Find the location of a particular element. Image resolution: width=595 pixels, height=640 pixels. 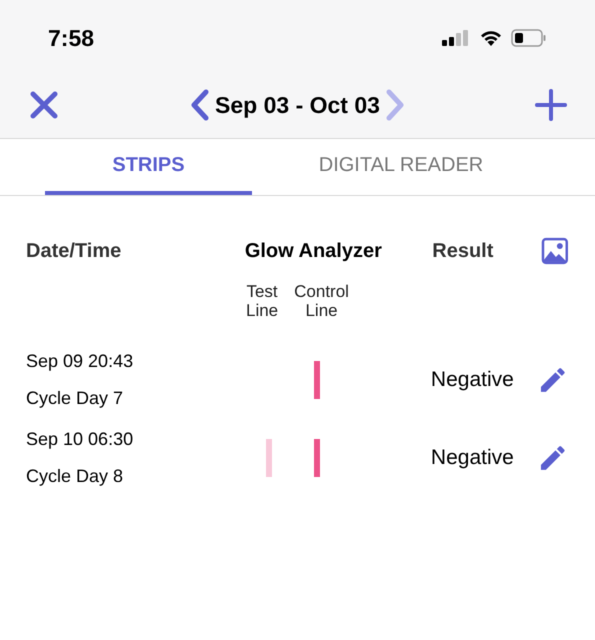

subcolumn-header: Test Line is located at coordinates (262, 301).